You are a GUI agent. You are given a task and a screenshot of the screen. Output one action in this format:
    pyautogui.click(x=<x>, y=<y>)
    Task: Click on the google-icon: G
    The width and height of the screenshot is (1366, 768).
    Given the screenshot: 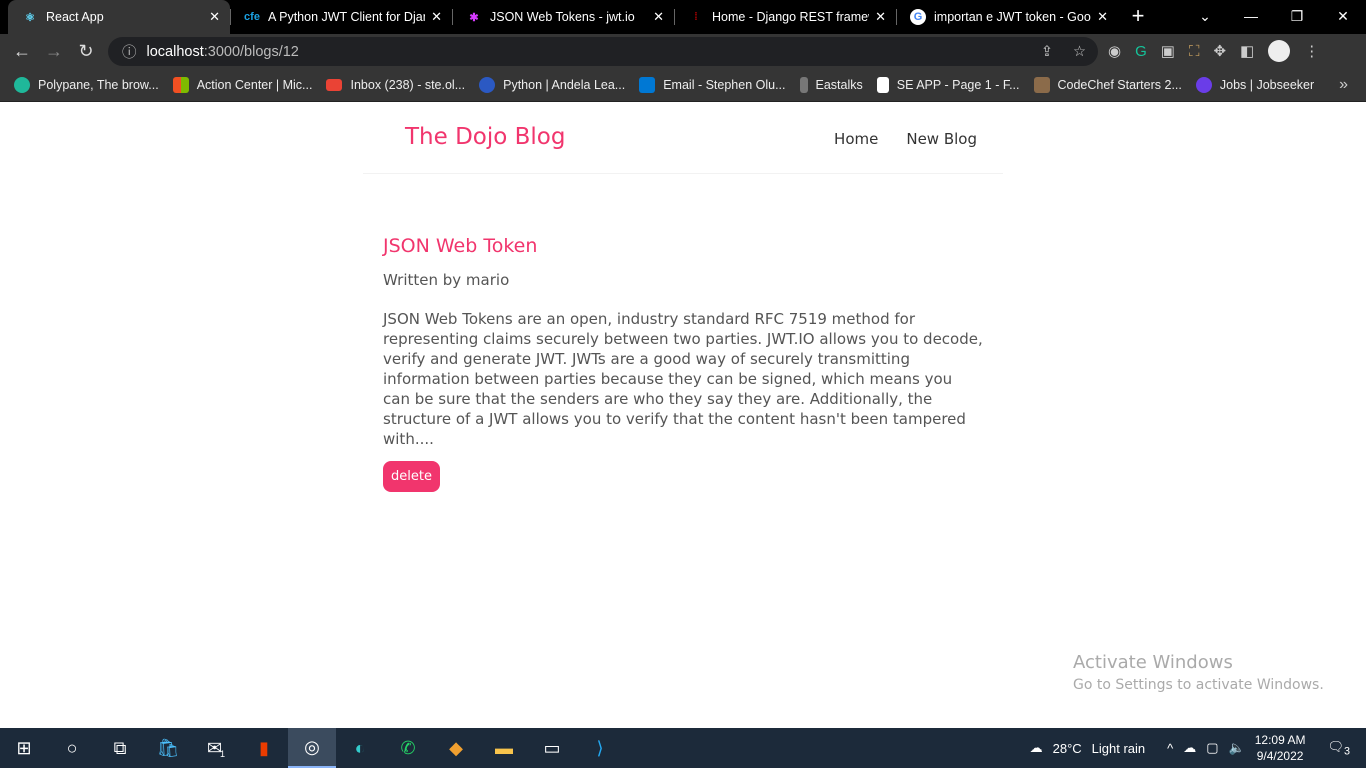 What is the action you would take?
    pyautogui.click(x=918, y=17)
    